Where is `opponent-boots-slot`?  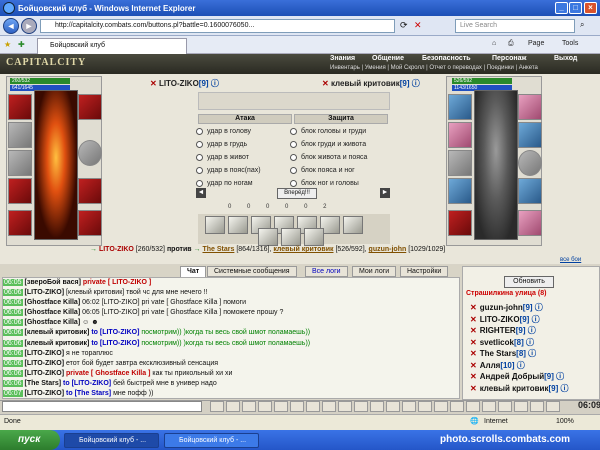
opponent-boots-slot is located at coordinates (530, 223).